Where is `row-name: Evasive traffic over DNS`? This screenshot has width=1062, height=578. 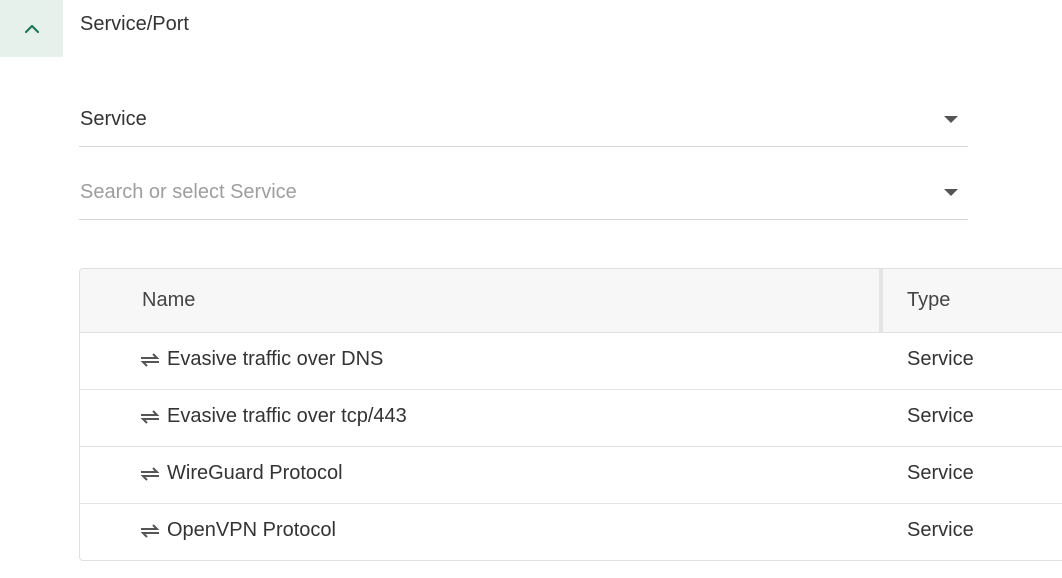 row-name: Evasive traffic over DNS is located at coordinates (275, 359).